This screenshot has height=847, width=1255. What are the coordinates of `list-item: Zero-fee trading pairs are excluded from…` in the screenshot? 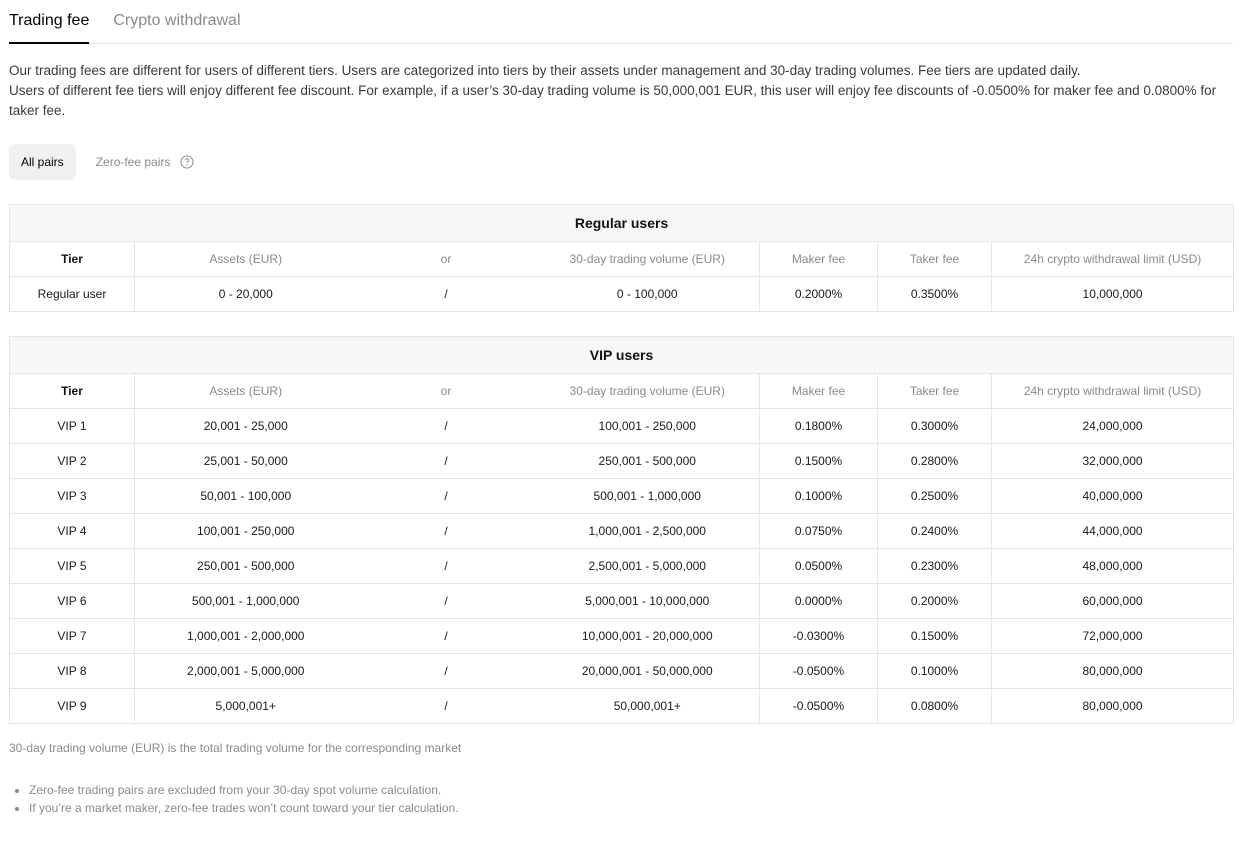 It's located at (631, 790).